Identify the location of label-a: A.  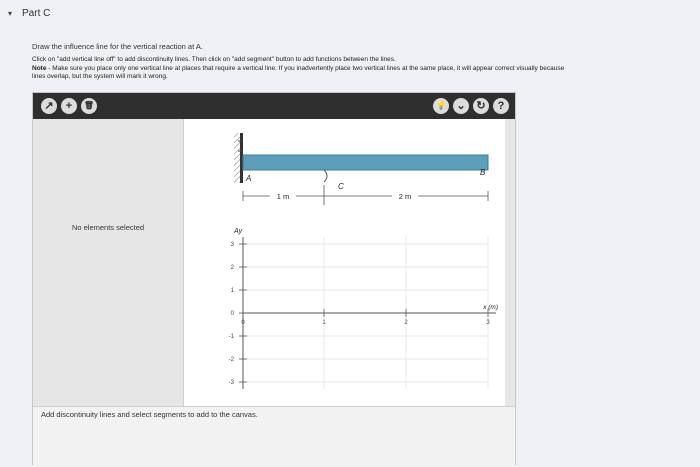
(248, 178).